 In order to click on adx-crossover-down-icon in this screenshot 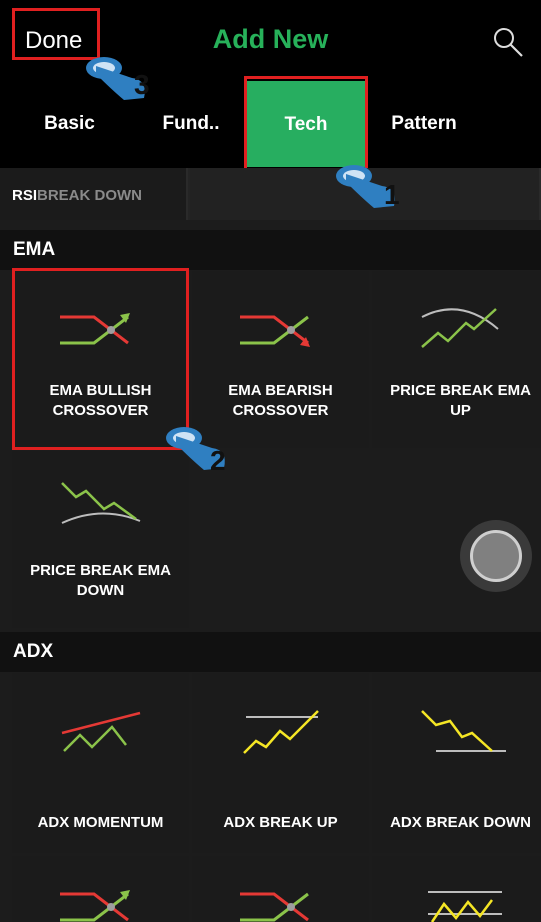, I will do `click(274, 907)`.